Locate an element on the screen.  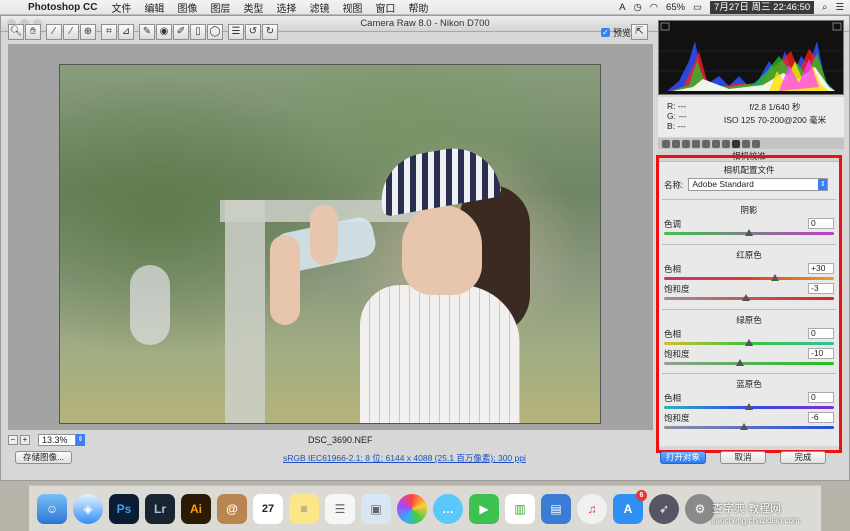
highlight-box is located at coordinates (749, 304).